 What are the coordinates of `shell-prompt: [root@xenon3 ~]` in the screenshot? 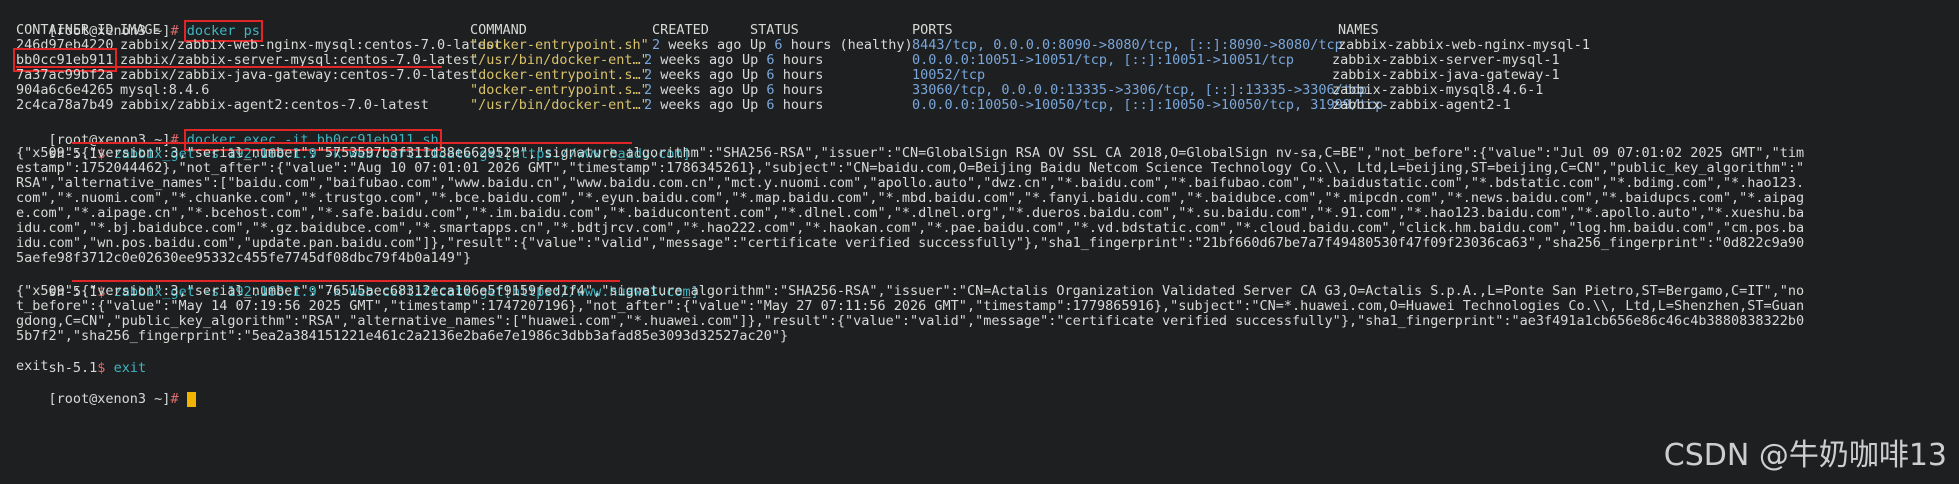 It's located at (109, 399).